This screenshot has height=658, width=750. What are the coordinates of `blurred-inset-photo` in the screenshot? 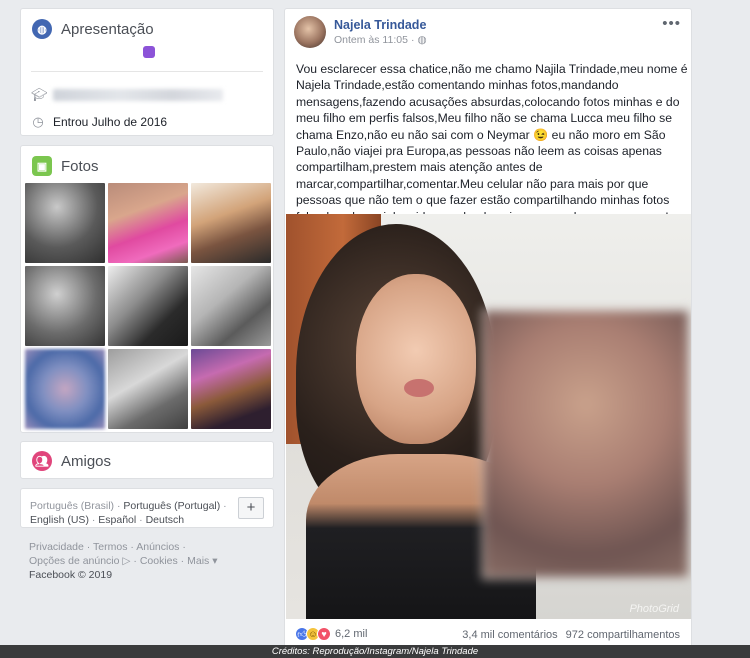 It's located at (586, 444).